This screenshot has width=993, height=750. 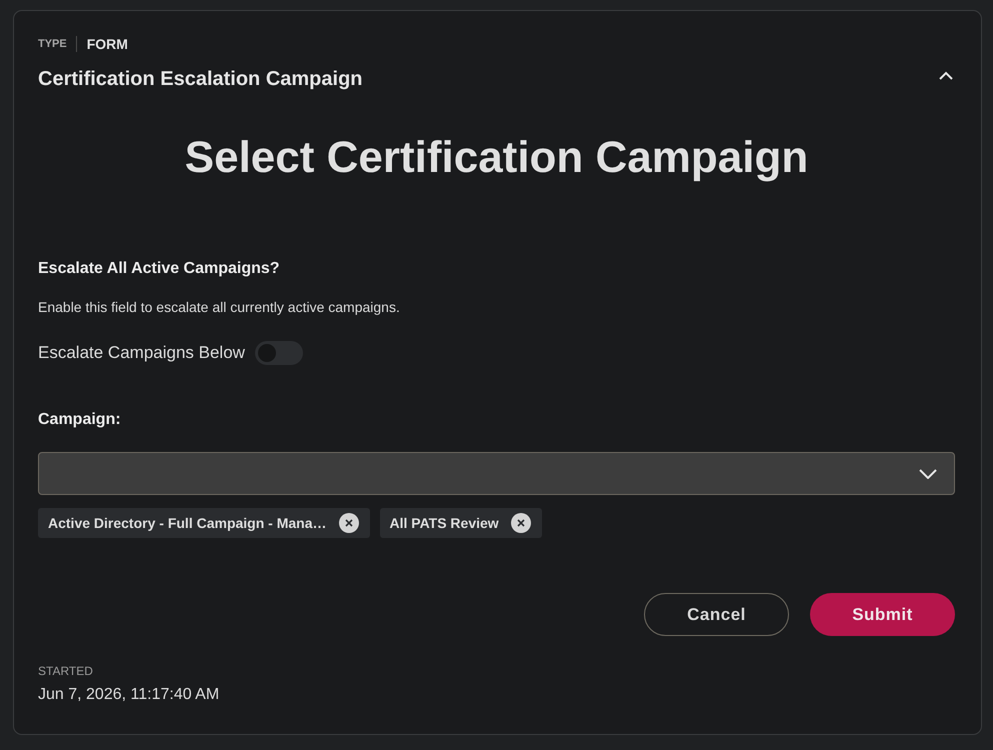 I want to click on cancel-button: Cancel, so click(x=716, y=614).